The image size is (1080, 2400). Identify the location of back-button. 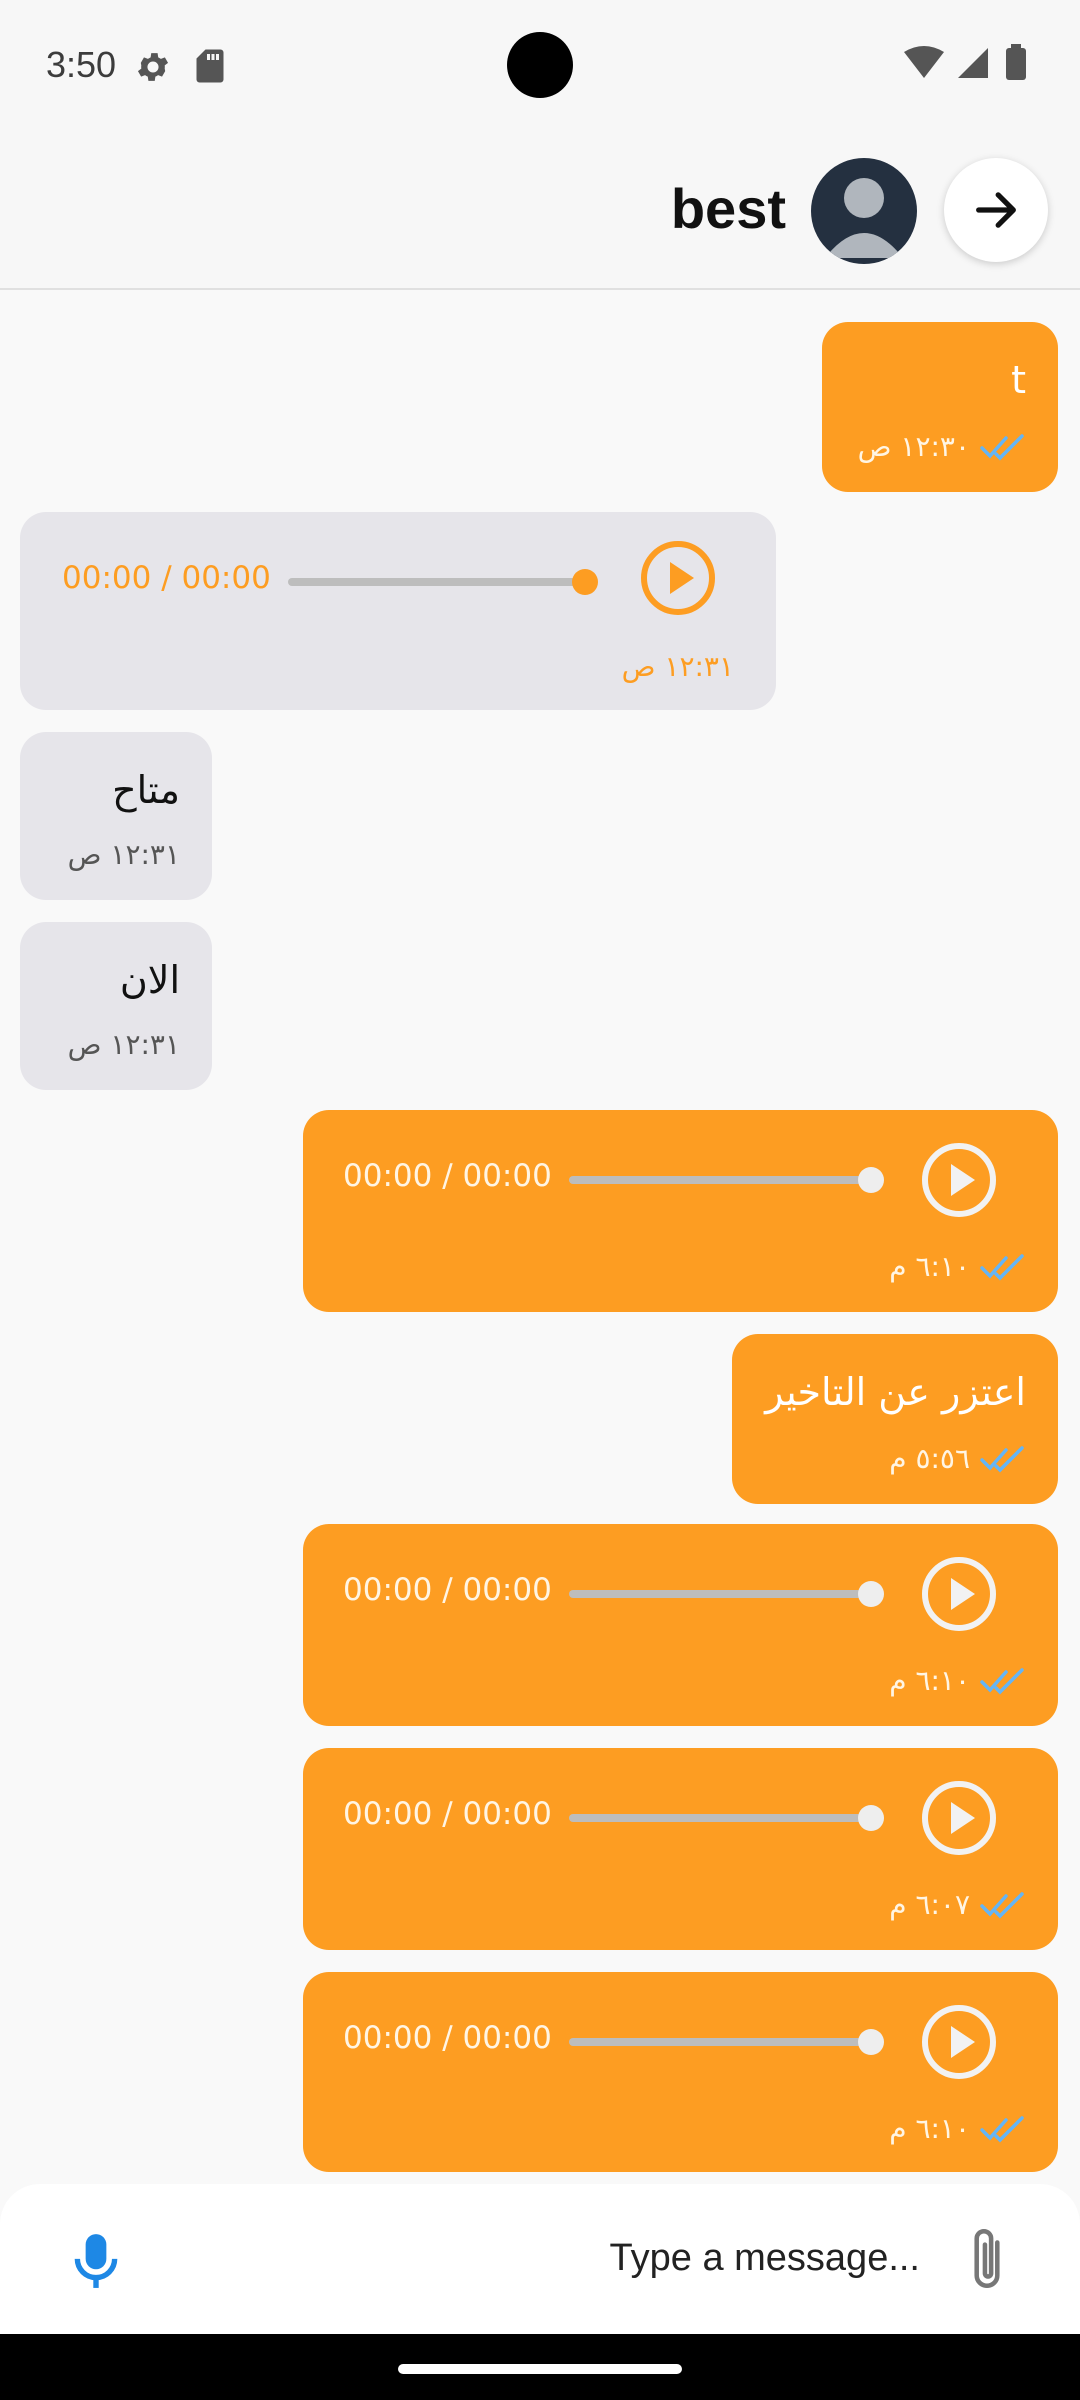
(996, 210).